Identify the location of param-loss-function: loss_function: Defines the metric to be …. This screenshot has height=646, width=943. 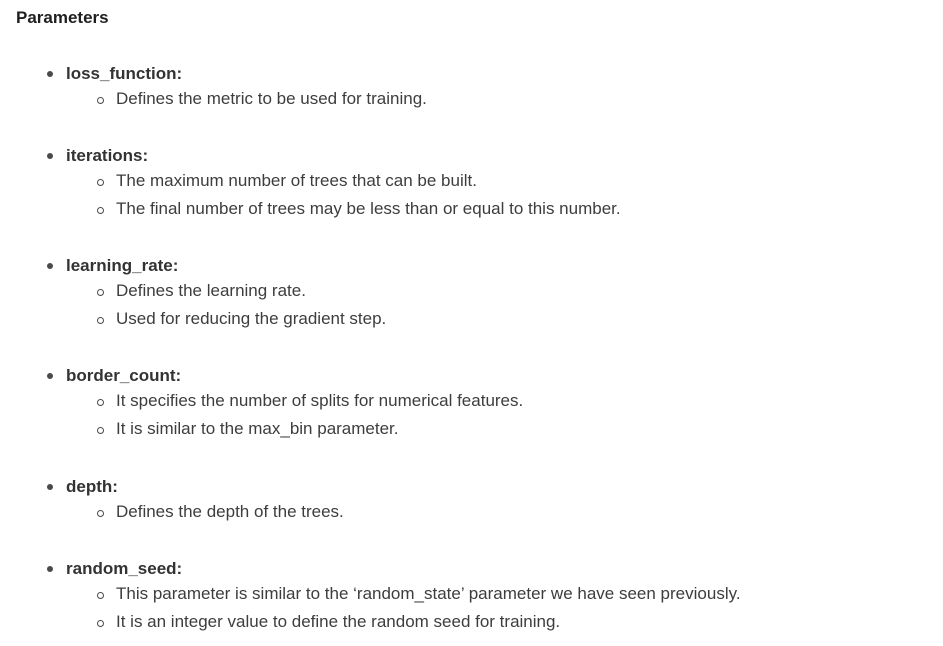
(484, 88).